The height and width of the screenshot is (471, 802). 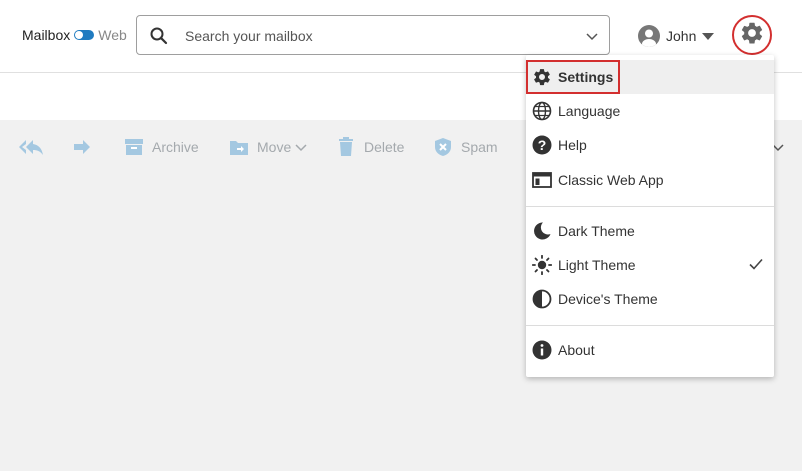 I want to click on menu-item-settings-label: Settings, so click(x=586, y=77).